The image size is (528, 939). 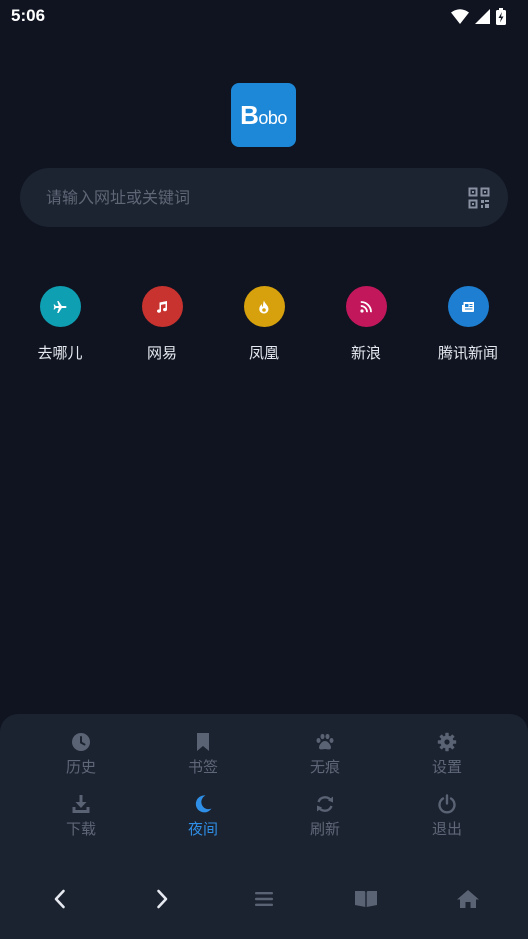 What do you see at coordinates (80, 829) in the screenshot?
I see `menu-label: 下载` at bounding box center [80, 829].